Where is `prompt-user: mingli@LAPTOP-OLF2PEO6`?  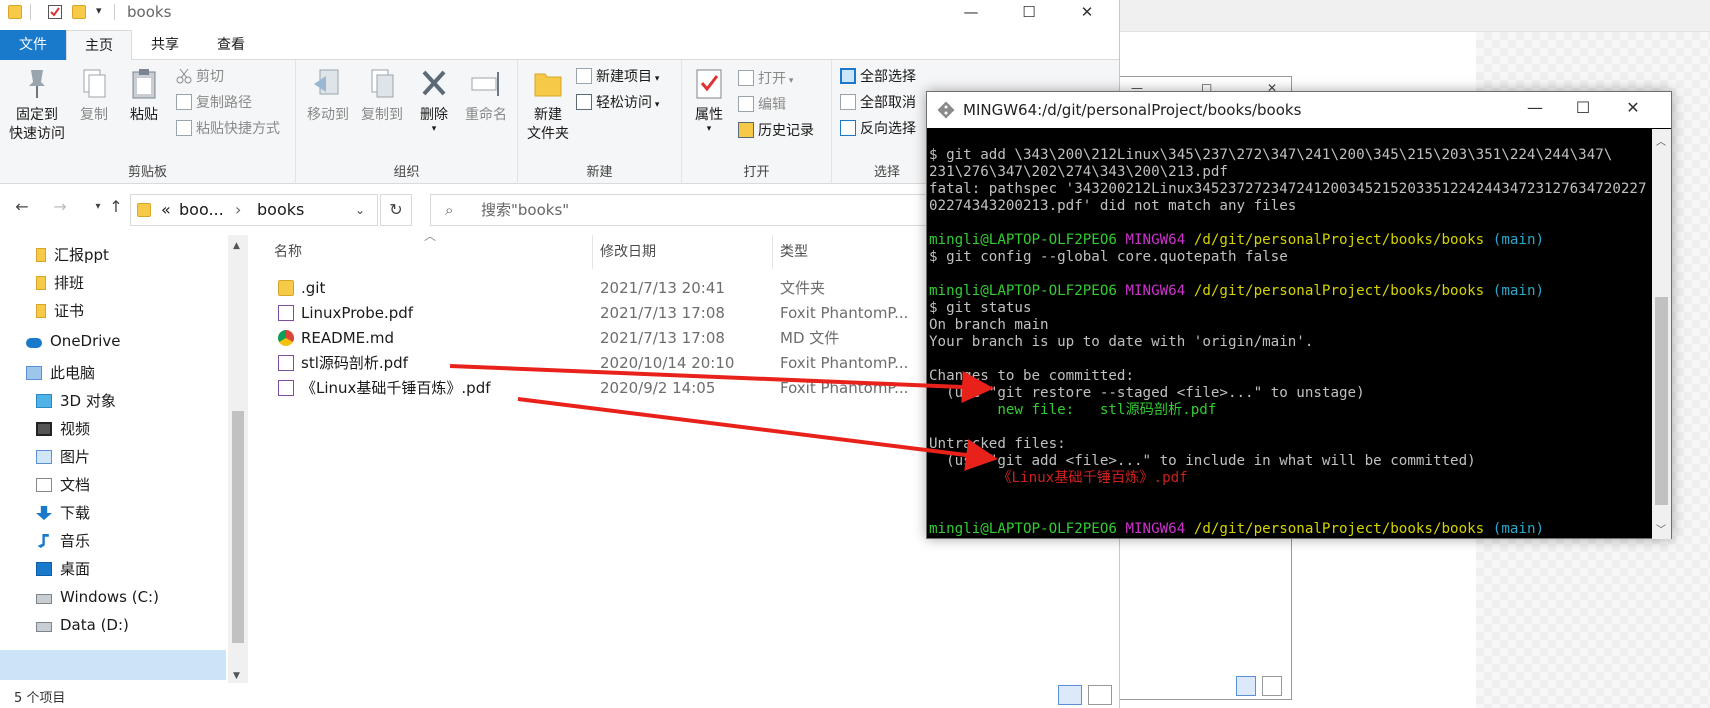
prompt-user: mingli@LAPTOP-OLF2PEO6 is located at coordinates (1023, 291).